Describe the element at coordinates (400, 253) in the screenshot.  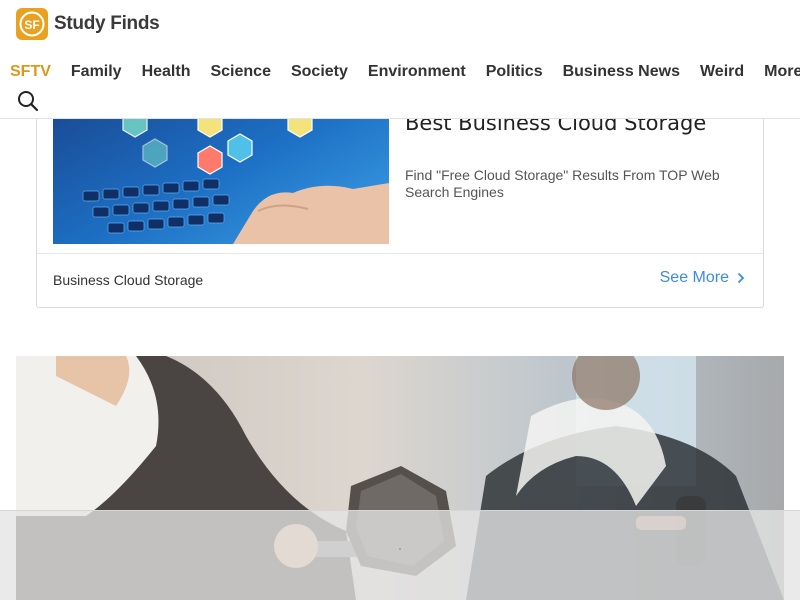
I see `ad-divider` at that location.